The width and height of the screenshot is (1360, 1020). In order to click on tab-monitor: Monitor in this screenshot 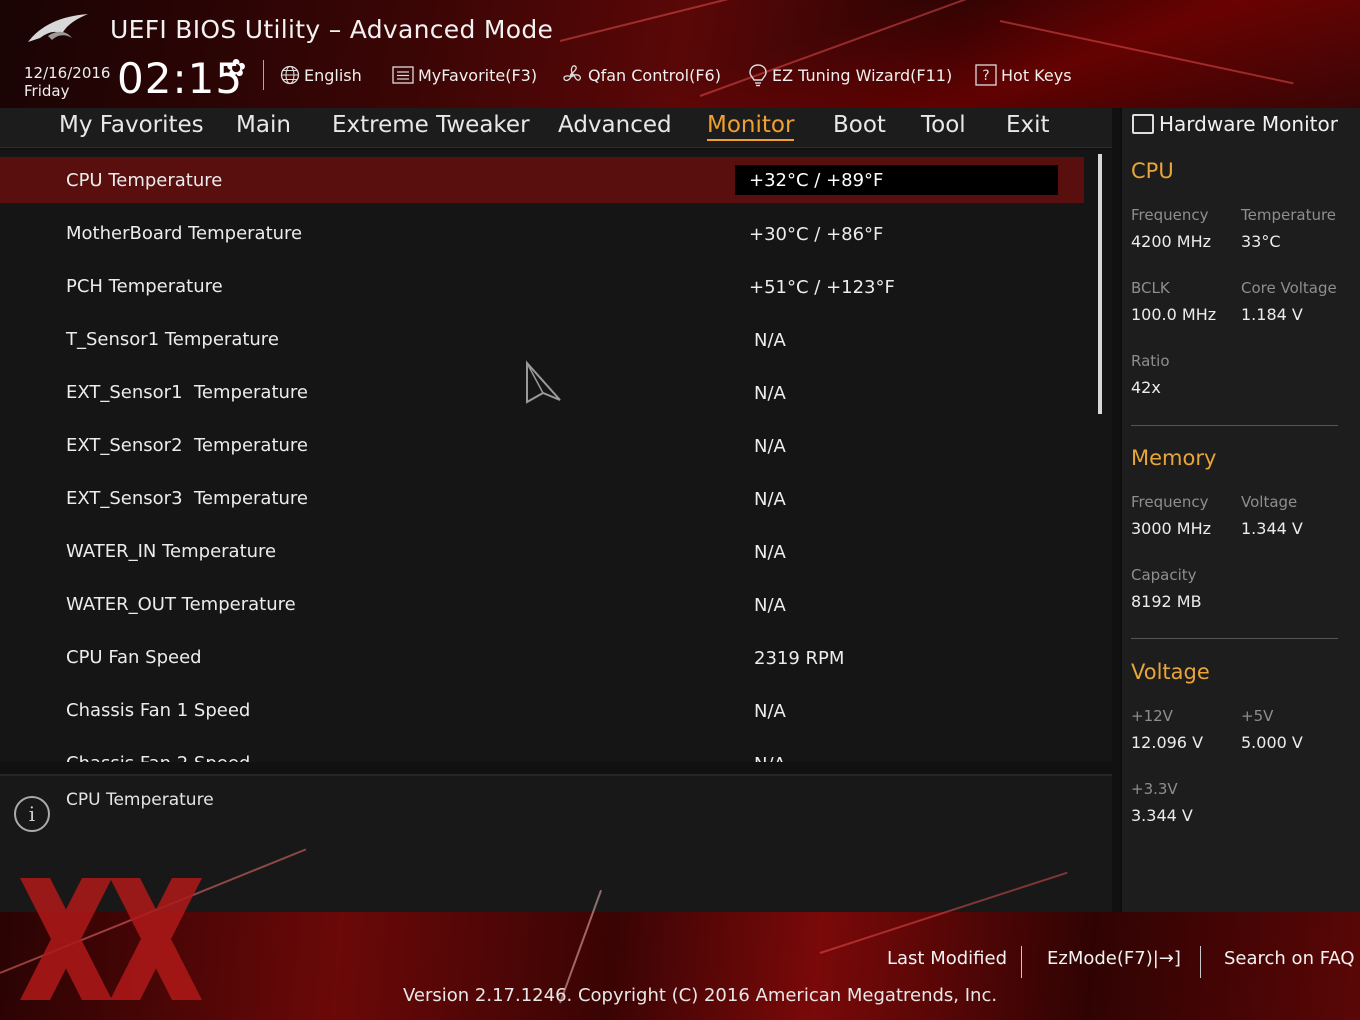, I will do `click(751, 126)`.